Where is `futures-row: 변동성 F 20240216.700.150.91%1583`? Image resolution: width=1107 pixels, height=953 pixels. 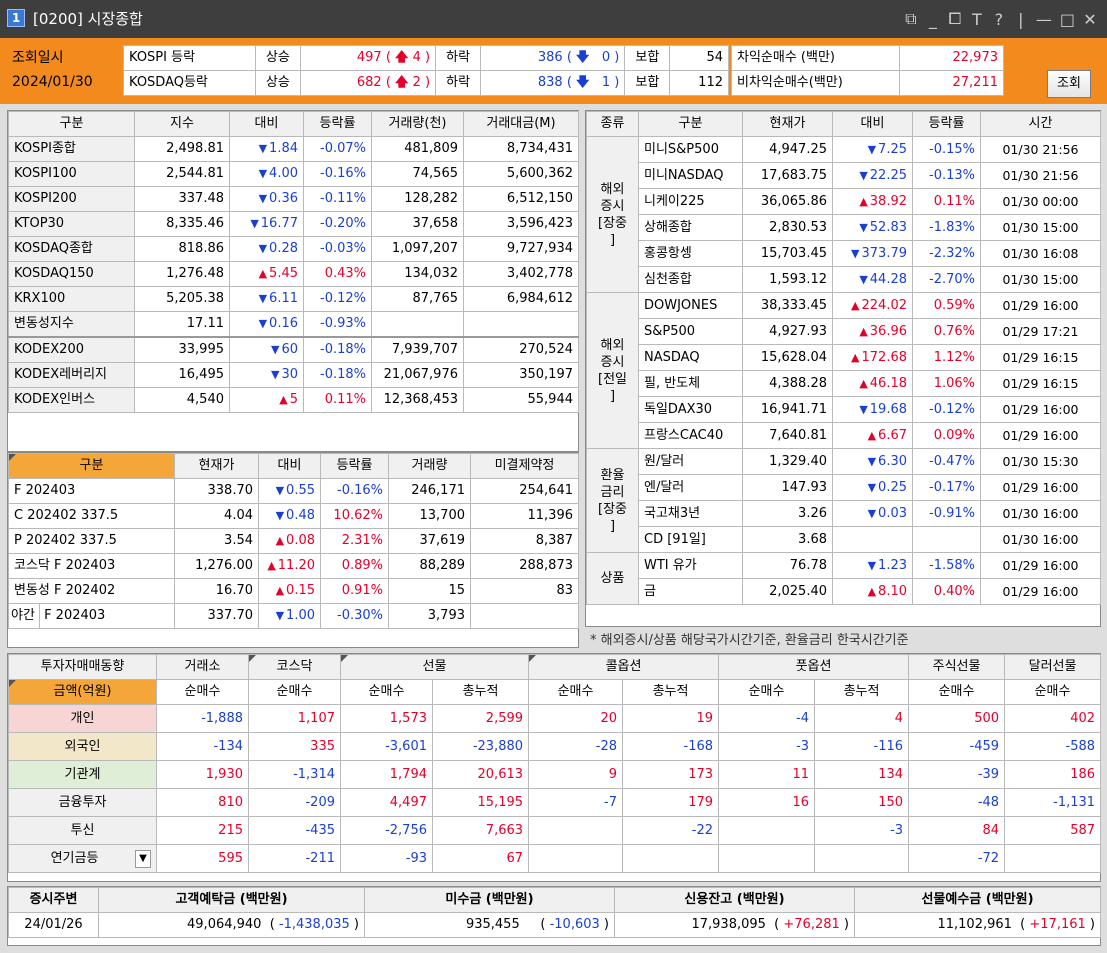
futures-row: 변동성 F 20240216.700.150.91%1583 is located at coordinates (293, 591).